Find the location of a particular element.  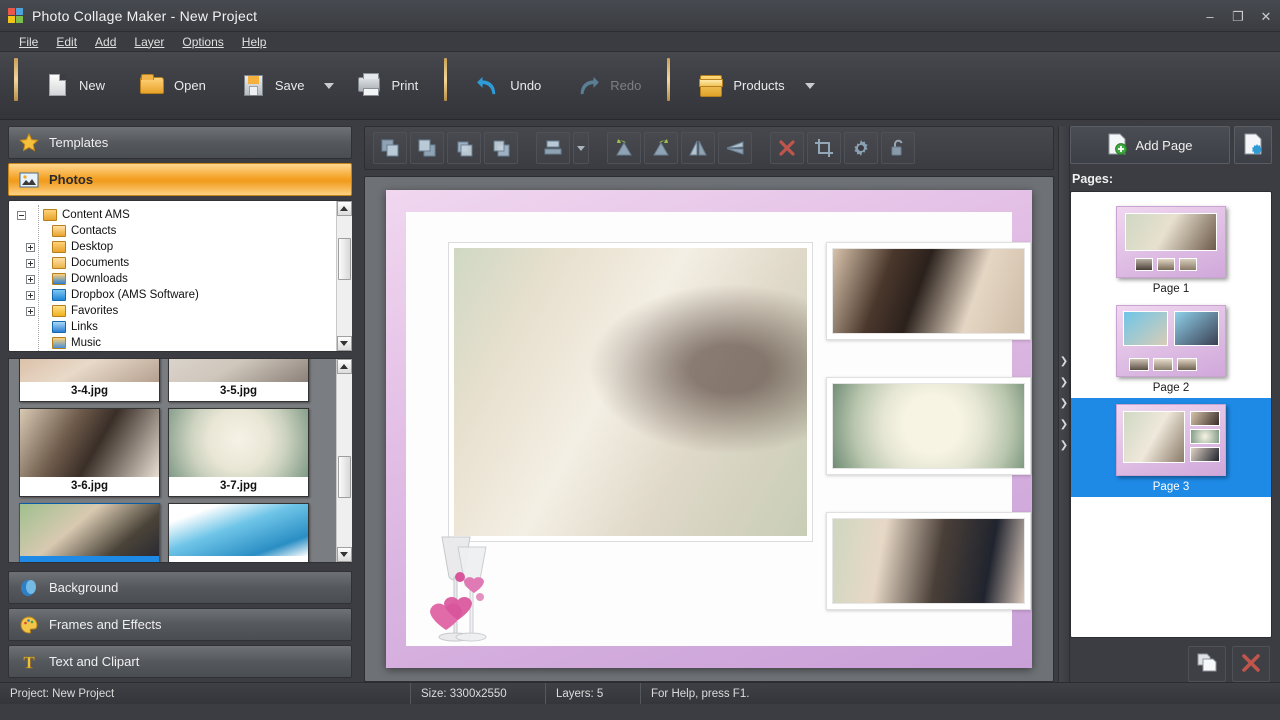

menu-add: Add is located at coordinates (105, 42).